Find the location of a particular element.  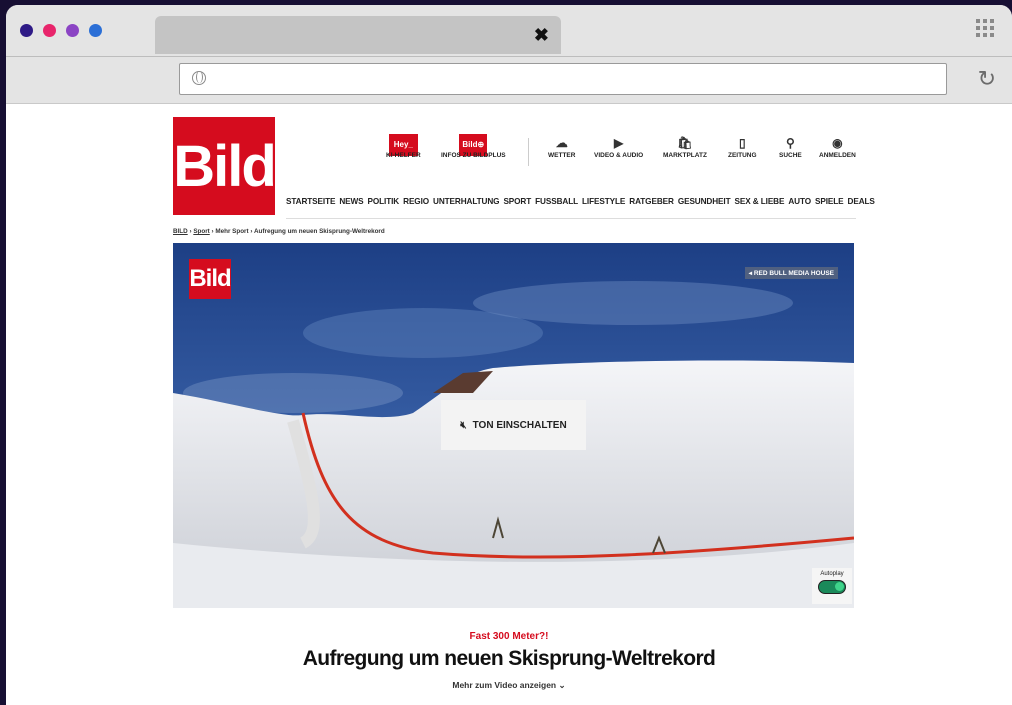

nav-item-gesundheit: GESUNDHEIT is located at coordinates (704, 201).